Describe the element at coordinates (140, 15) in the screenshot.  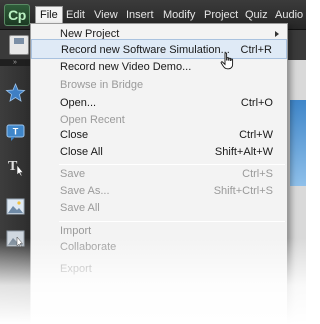
I see `menu-insert: Insert` at that location.